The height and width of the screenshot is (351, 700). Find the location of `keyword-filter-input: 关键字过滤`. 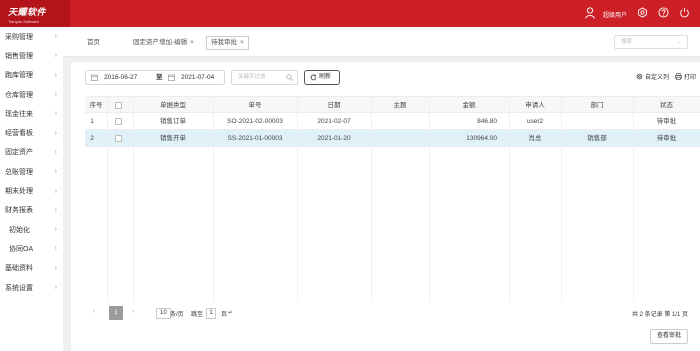

keyword-filter-input: 关键字过滤 is located at coordinates (264, 77).